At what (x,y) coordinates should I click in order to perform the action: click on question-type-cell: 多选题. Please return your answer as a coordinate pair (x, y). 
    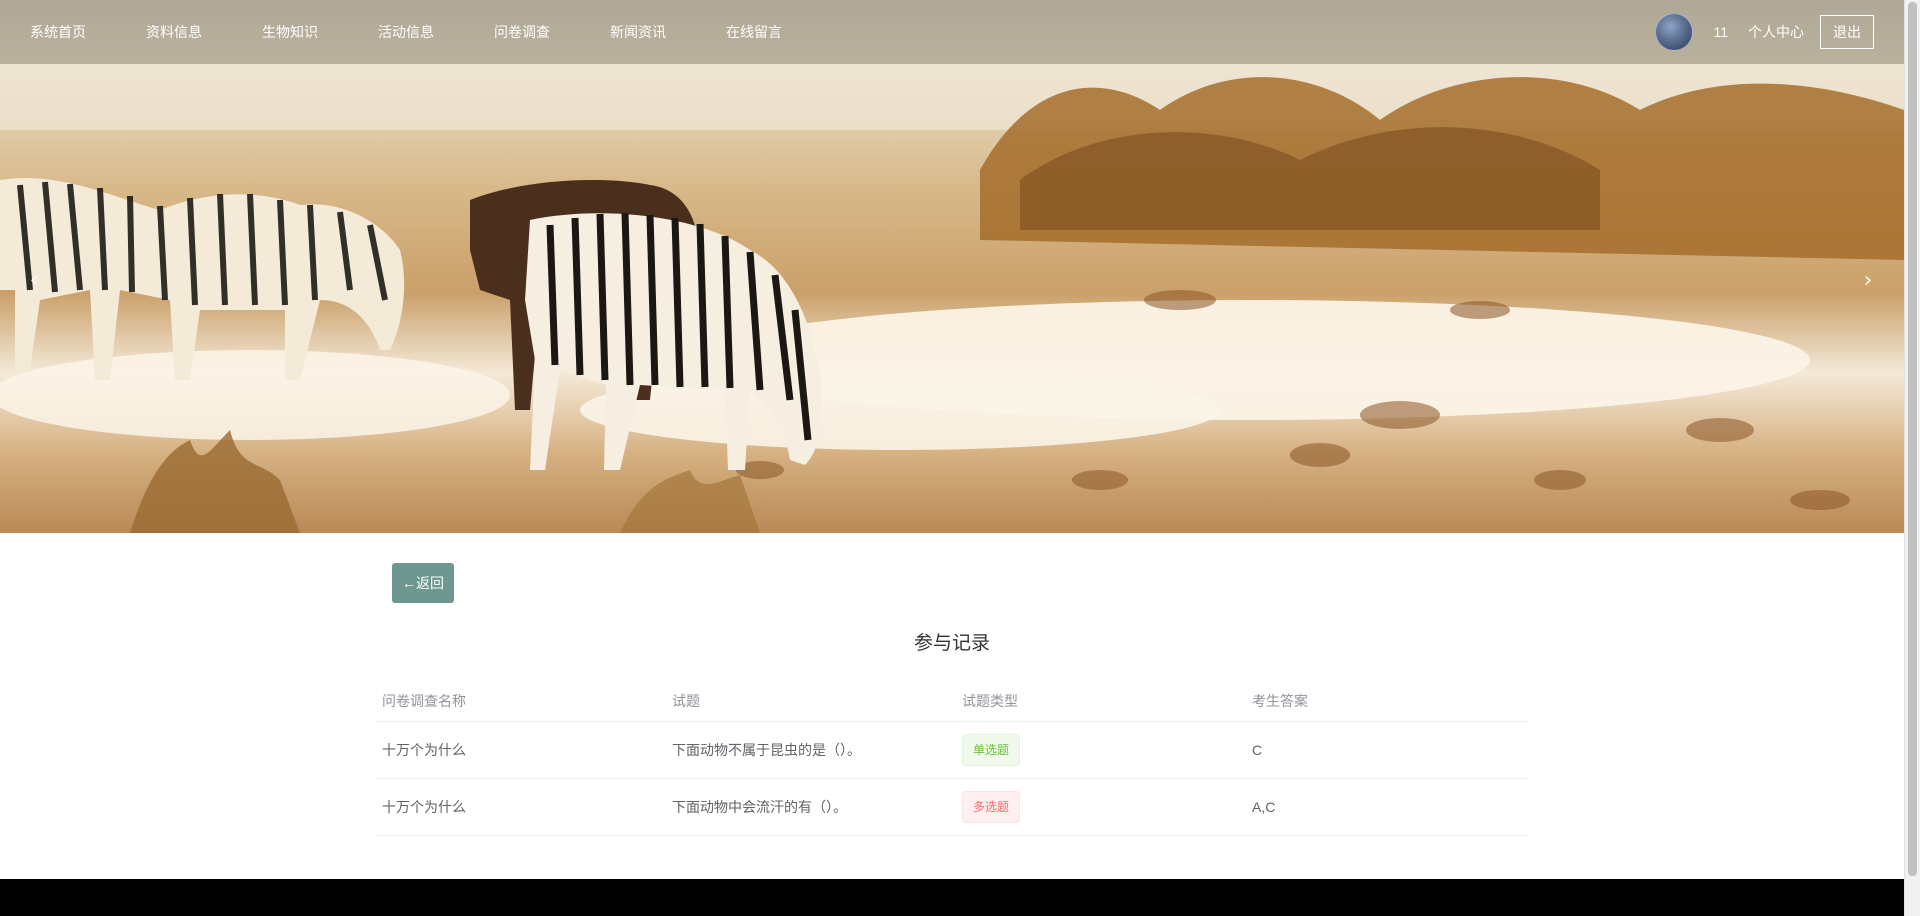
    Looking at the image, I should click on (1101, 807).